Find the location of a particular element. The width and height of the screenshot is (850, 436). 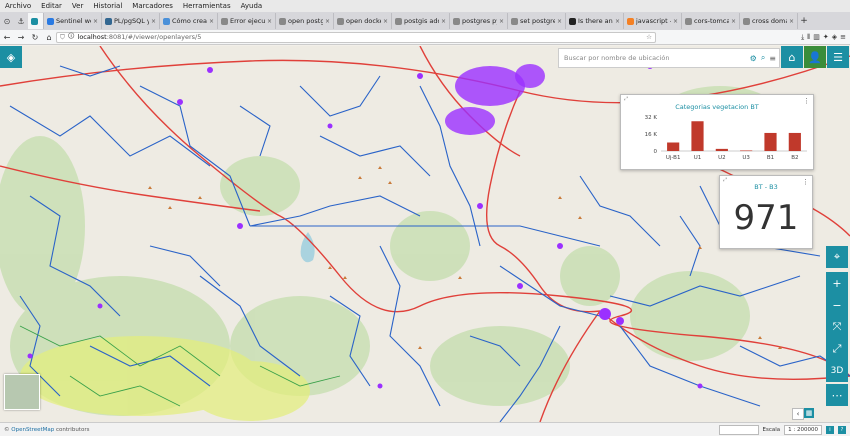

tab-active is located at coordinates (36, 21).